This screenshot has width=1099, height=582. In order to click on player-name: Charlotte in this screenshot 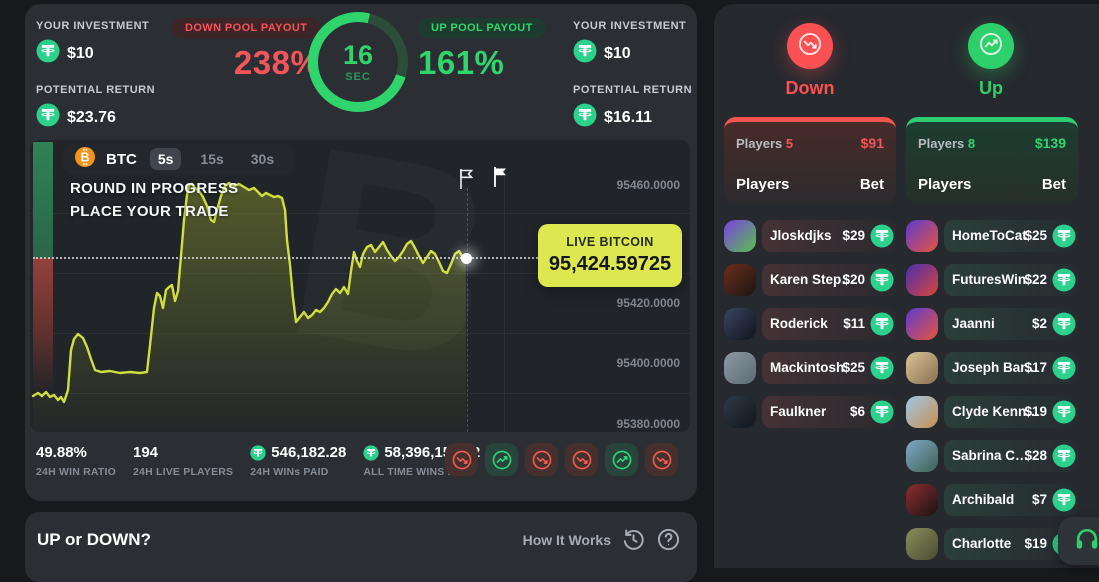, I will do `click(982, 543)`.